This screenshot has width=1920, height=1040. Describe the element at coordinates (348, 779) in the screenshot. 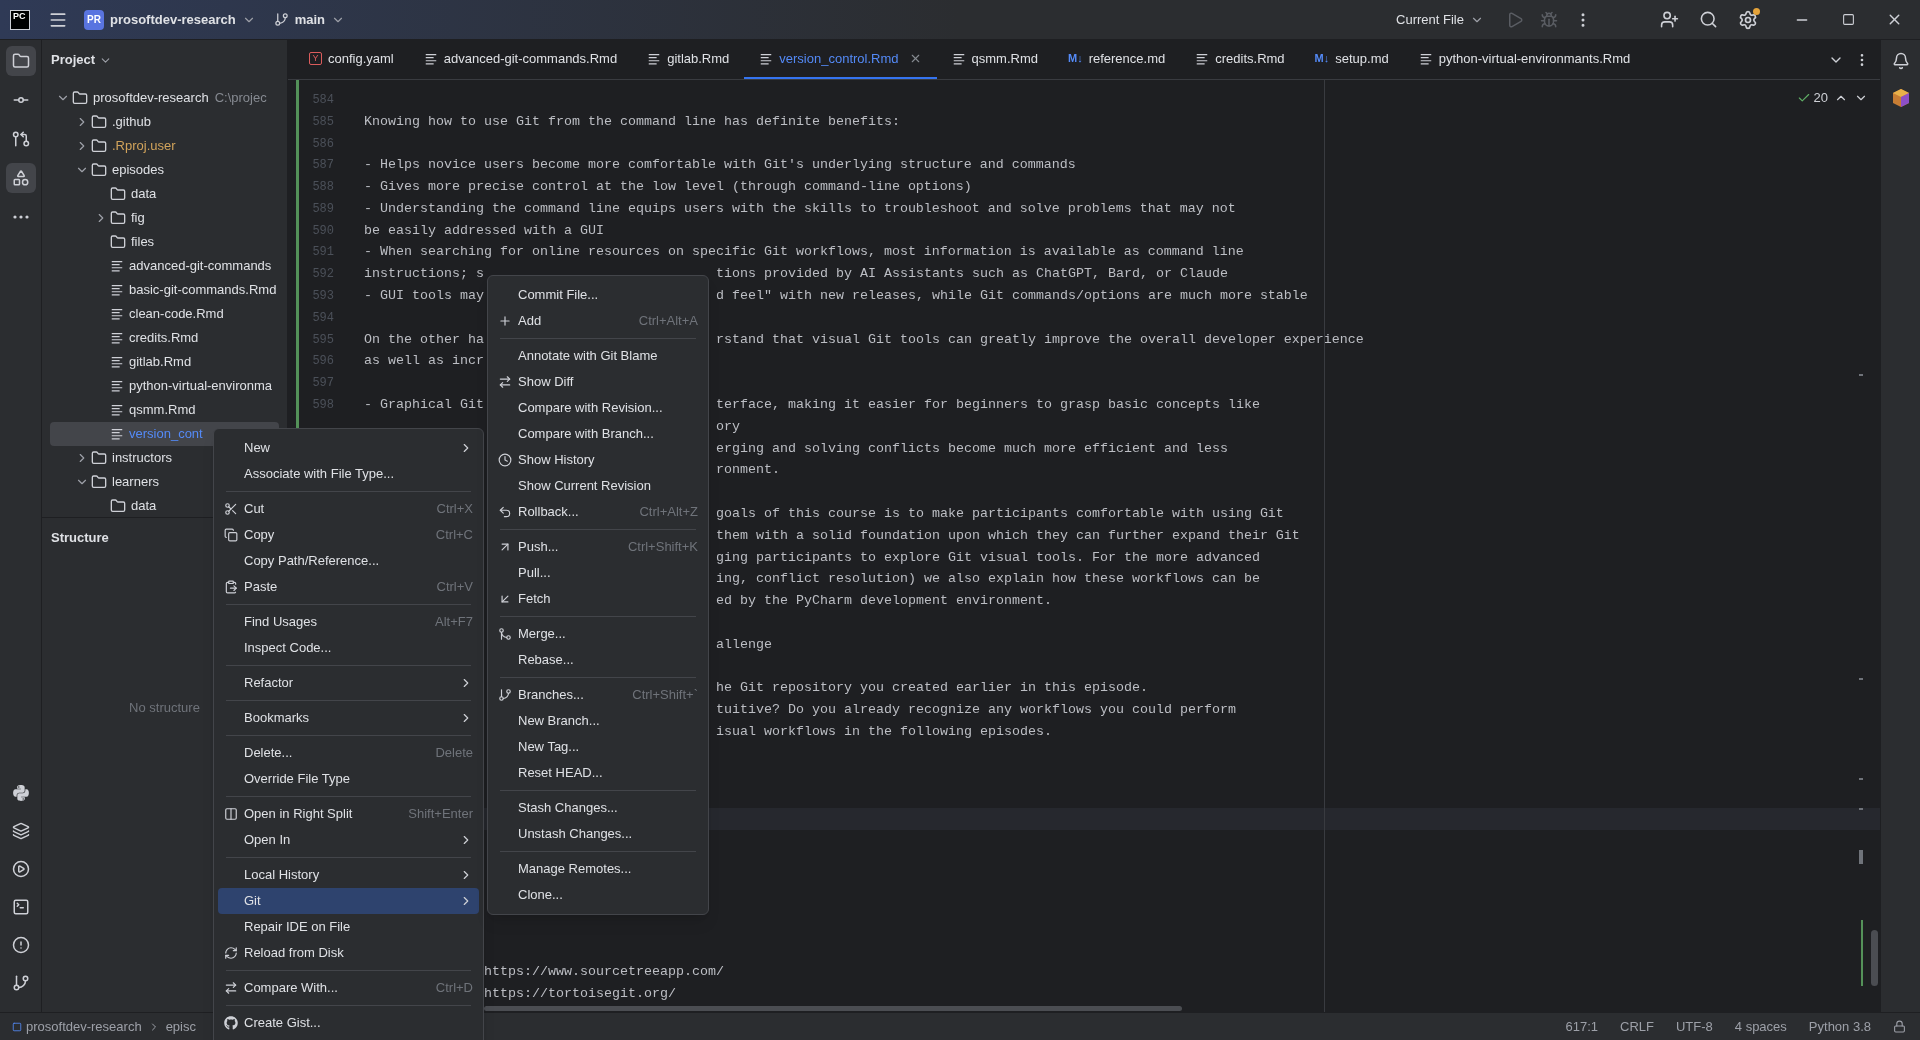

I see `menu-item: Override File Type` at that location.